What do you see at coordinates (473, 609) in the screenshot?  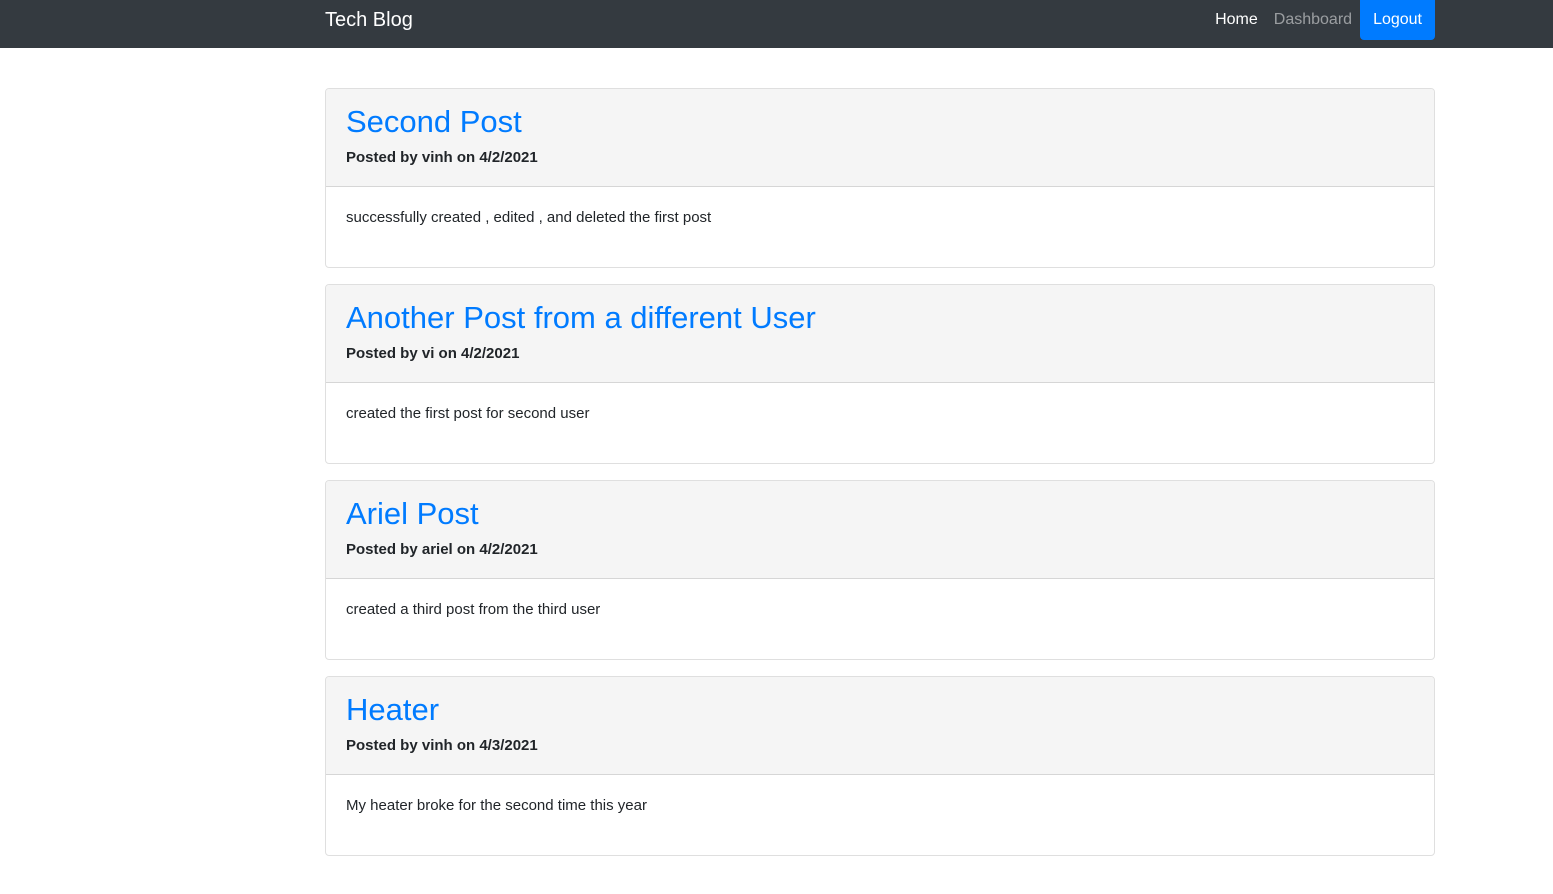 I see `post-body: created a third post from the third user` at bounding box center [473, 609].